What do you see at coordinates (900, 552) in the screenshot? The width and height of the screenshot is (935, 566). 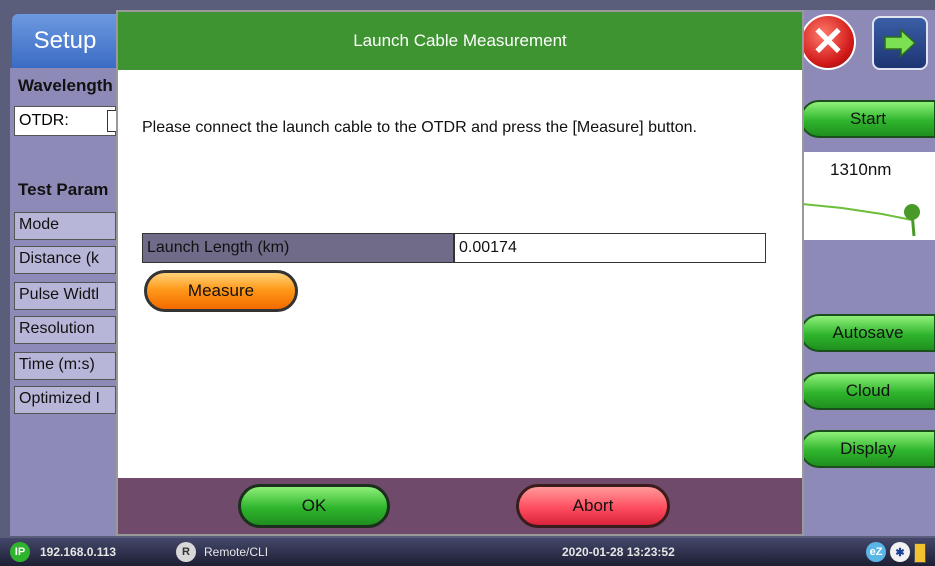 I see `bluetooth-icon: ✱` at bounding box center [900, 552].